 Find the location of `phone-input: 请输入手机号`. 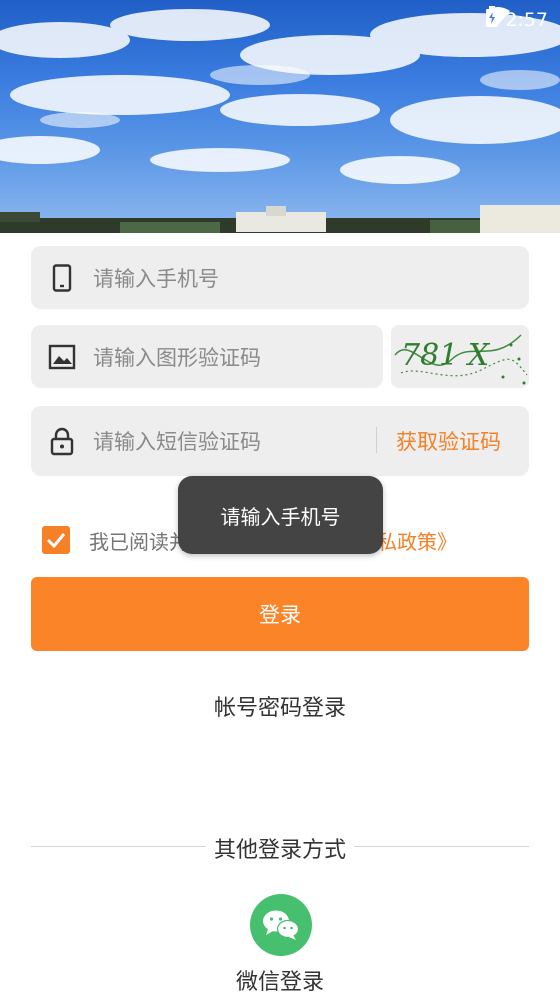

phone-input: 请输入手机号 is located at coordinates (156, 278).